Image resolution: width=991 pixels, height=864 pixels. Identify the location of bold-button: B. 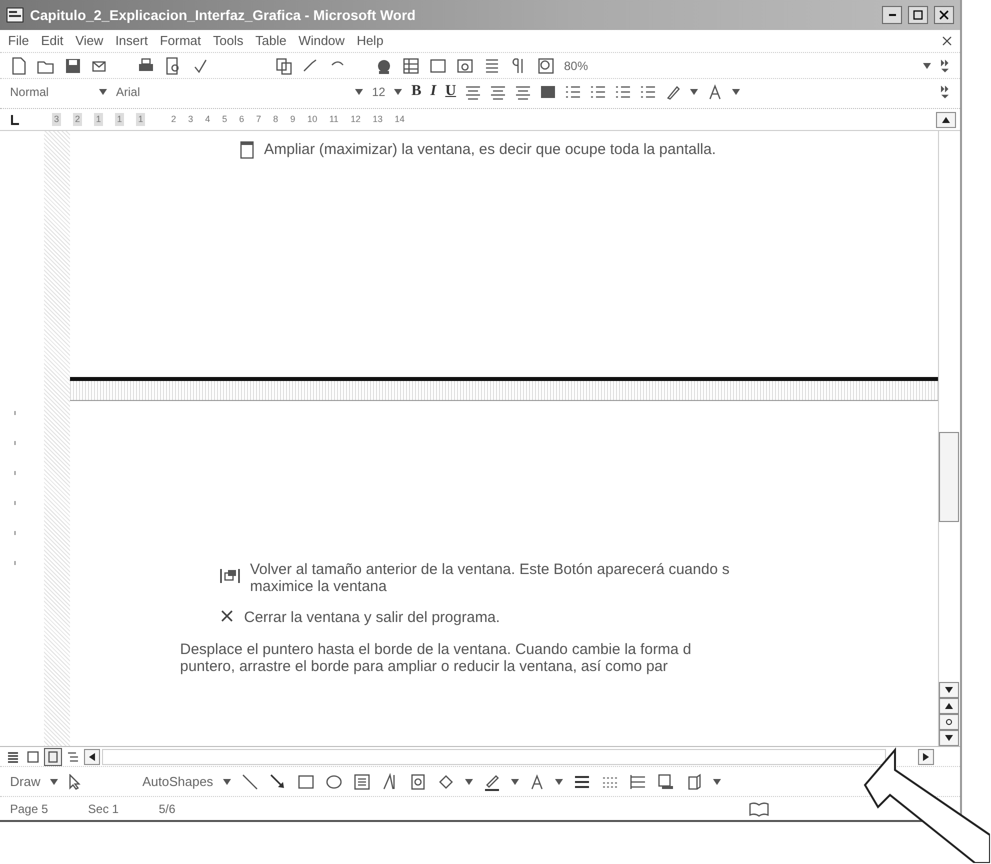
(416, 91).